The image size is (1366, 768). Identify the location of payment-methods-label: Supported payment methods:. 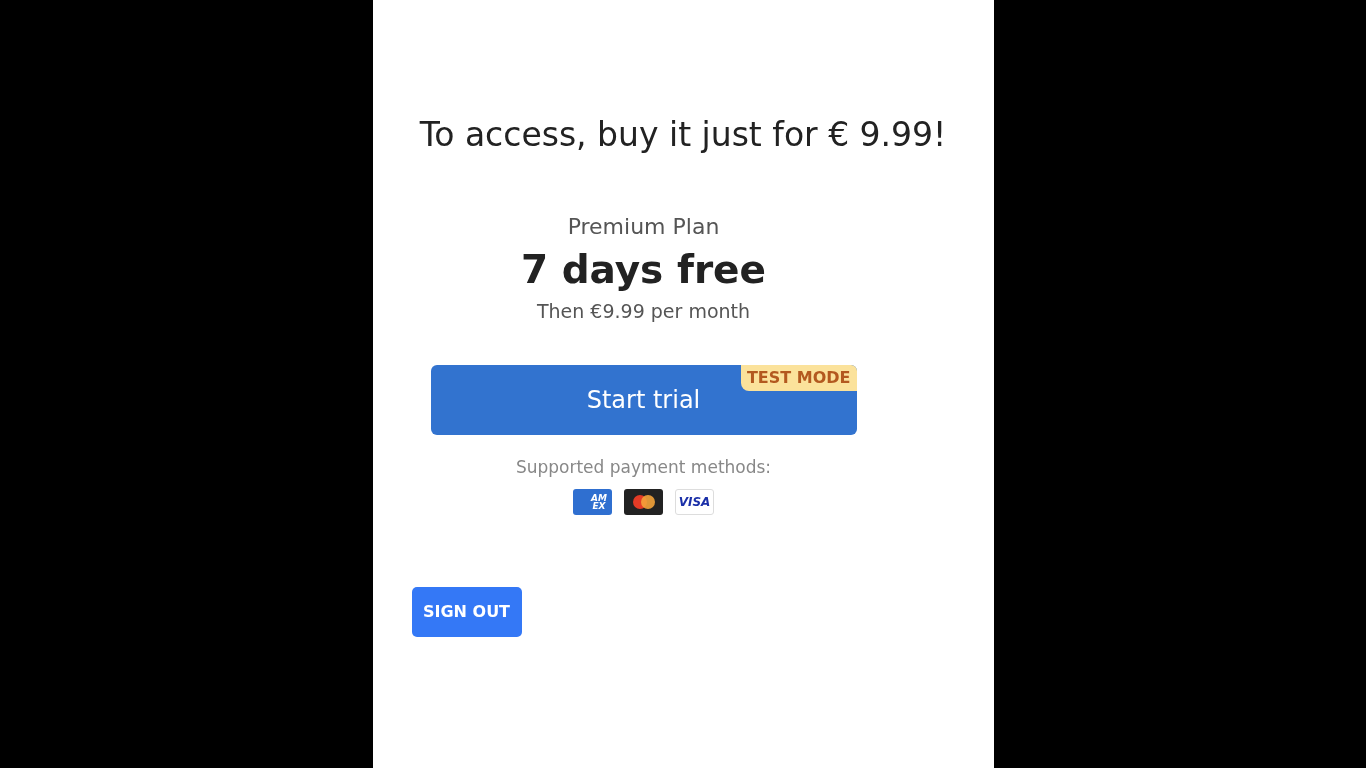
(643, 467).